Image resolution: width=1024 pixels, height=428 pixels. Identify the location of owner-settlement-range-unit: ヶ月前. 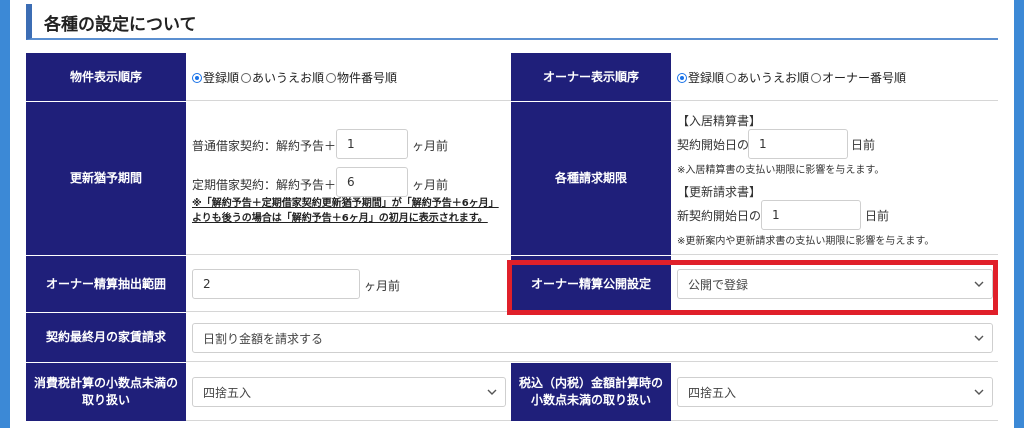
(382, 286).